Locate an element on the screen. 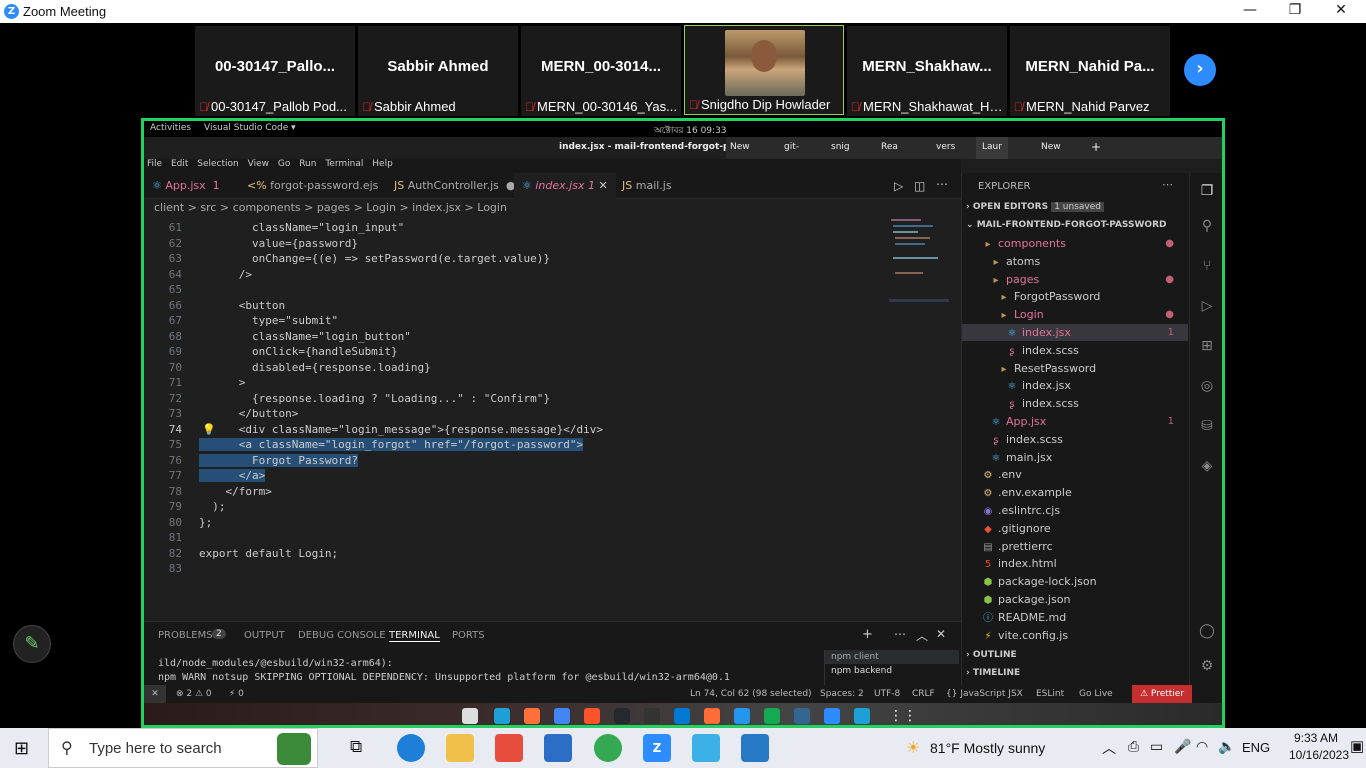  split-editor-icon: ◫ is located at coordinates (919, 186).